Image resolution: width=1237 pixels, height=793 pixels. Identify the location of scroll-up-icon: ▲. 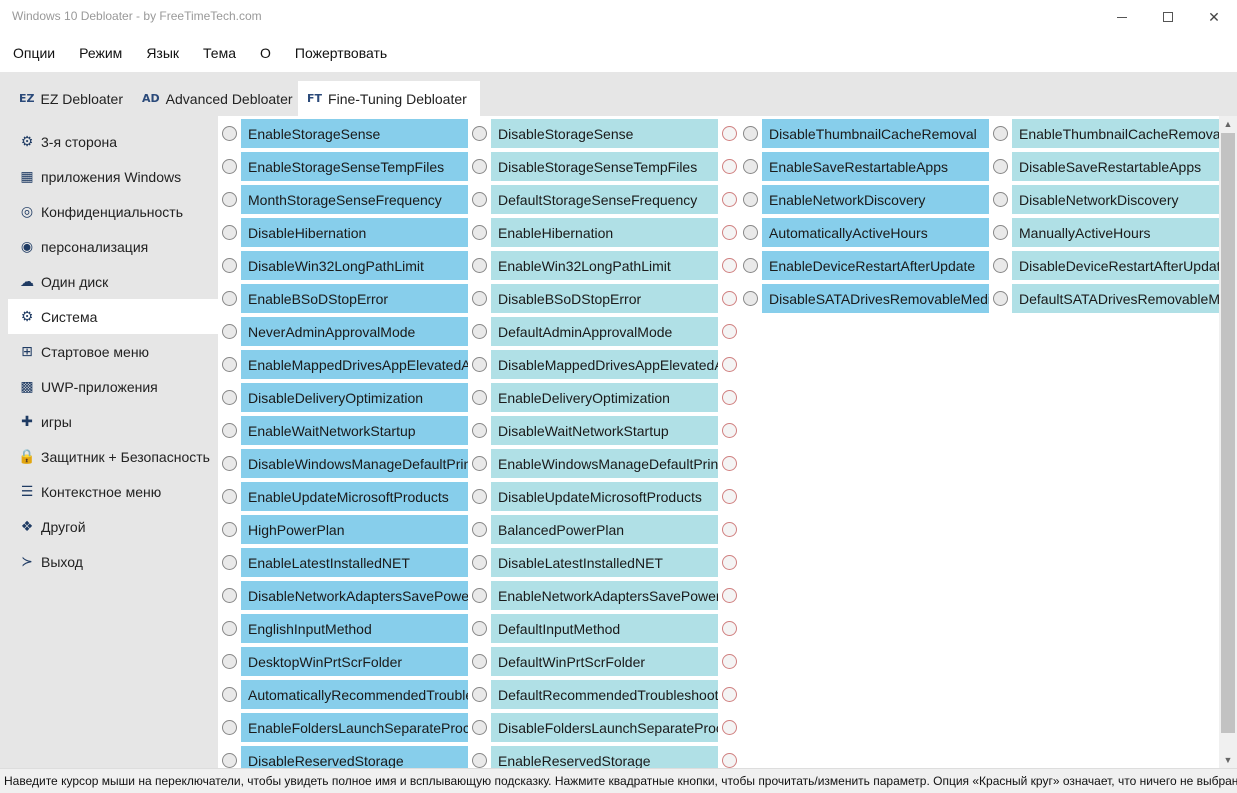
(1228, 124).